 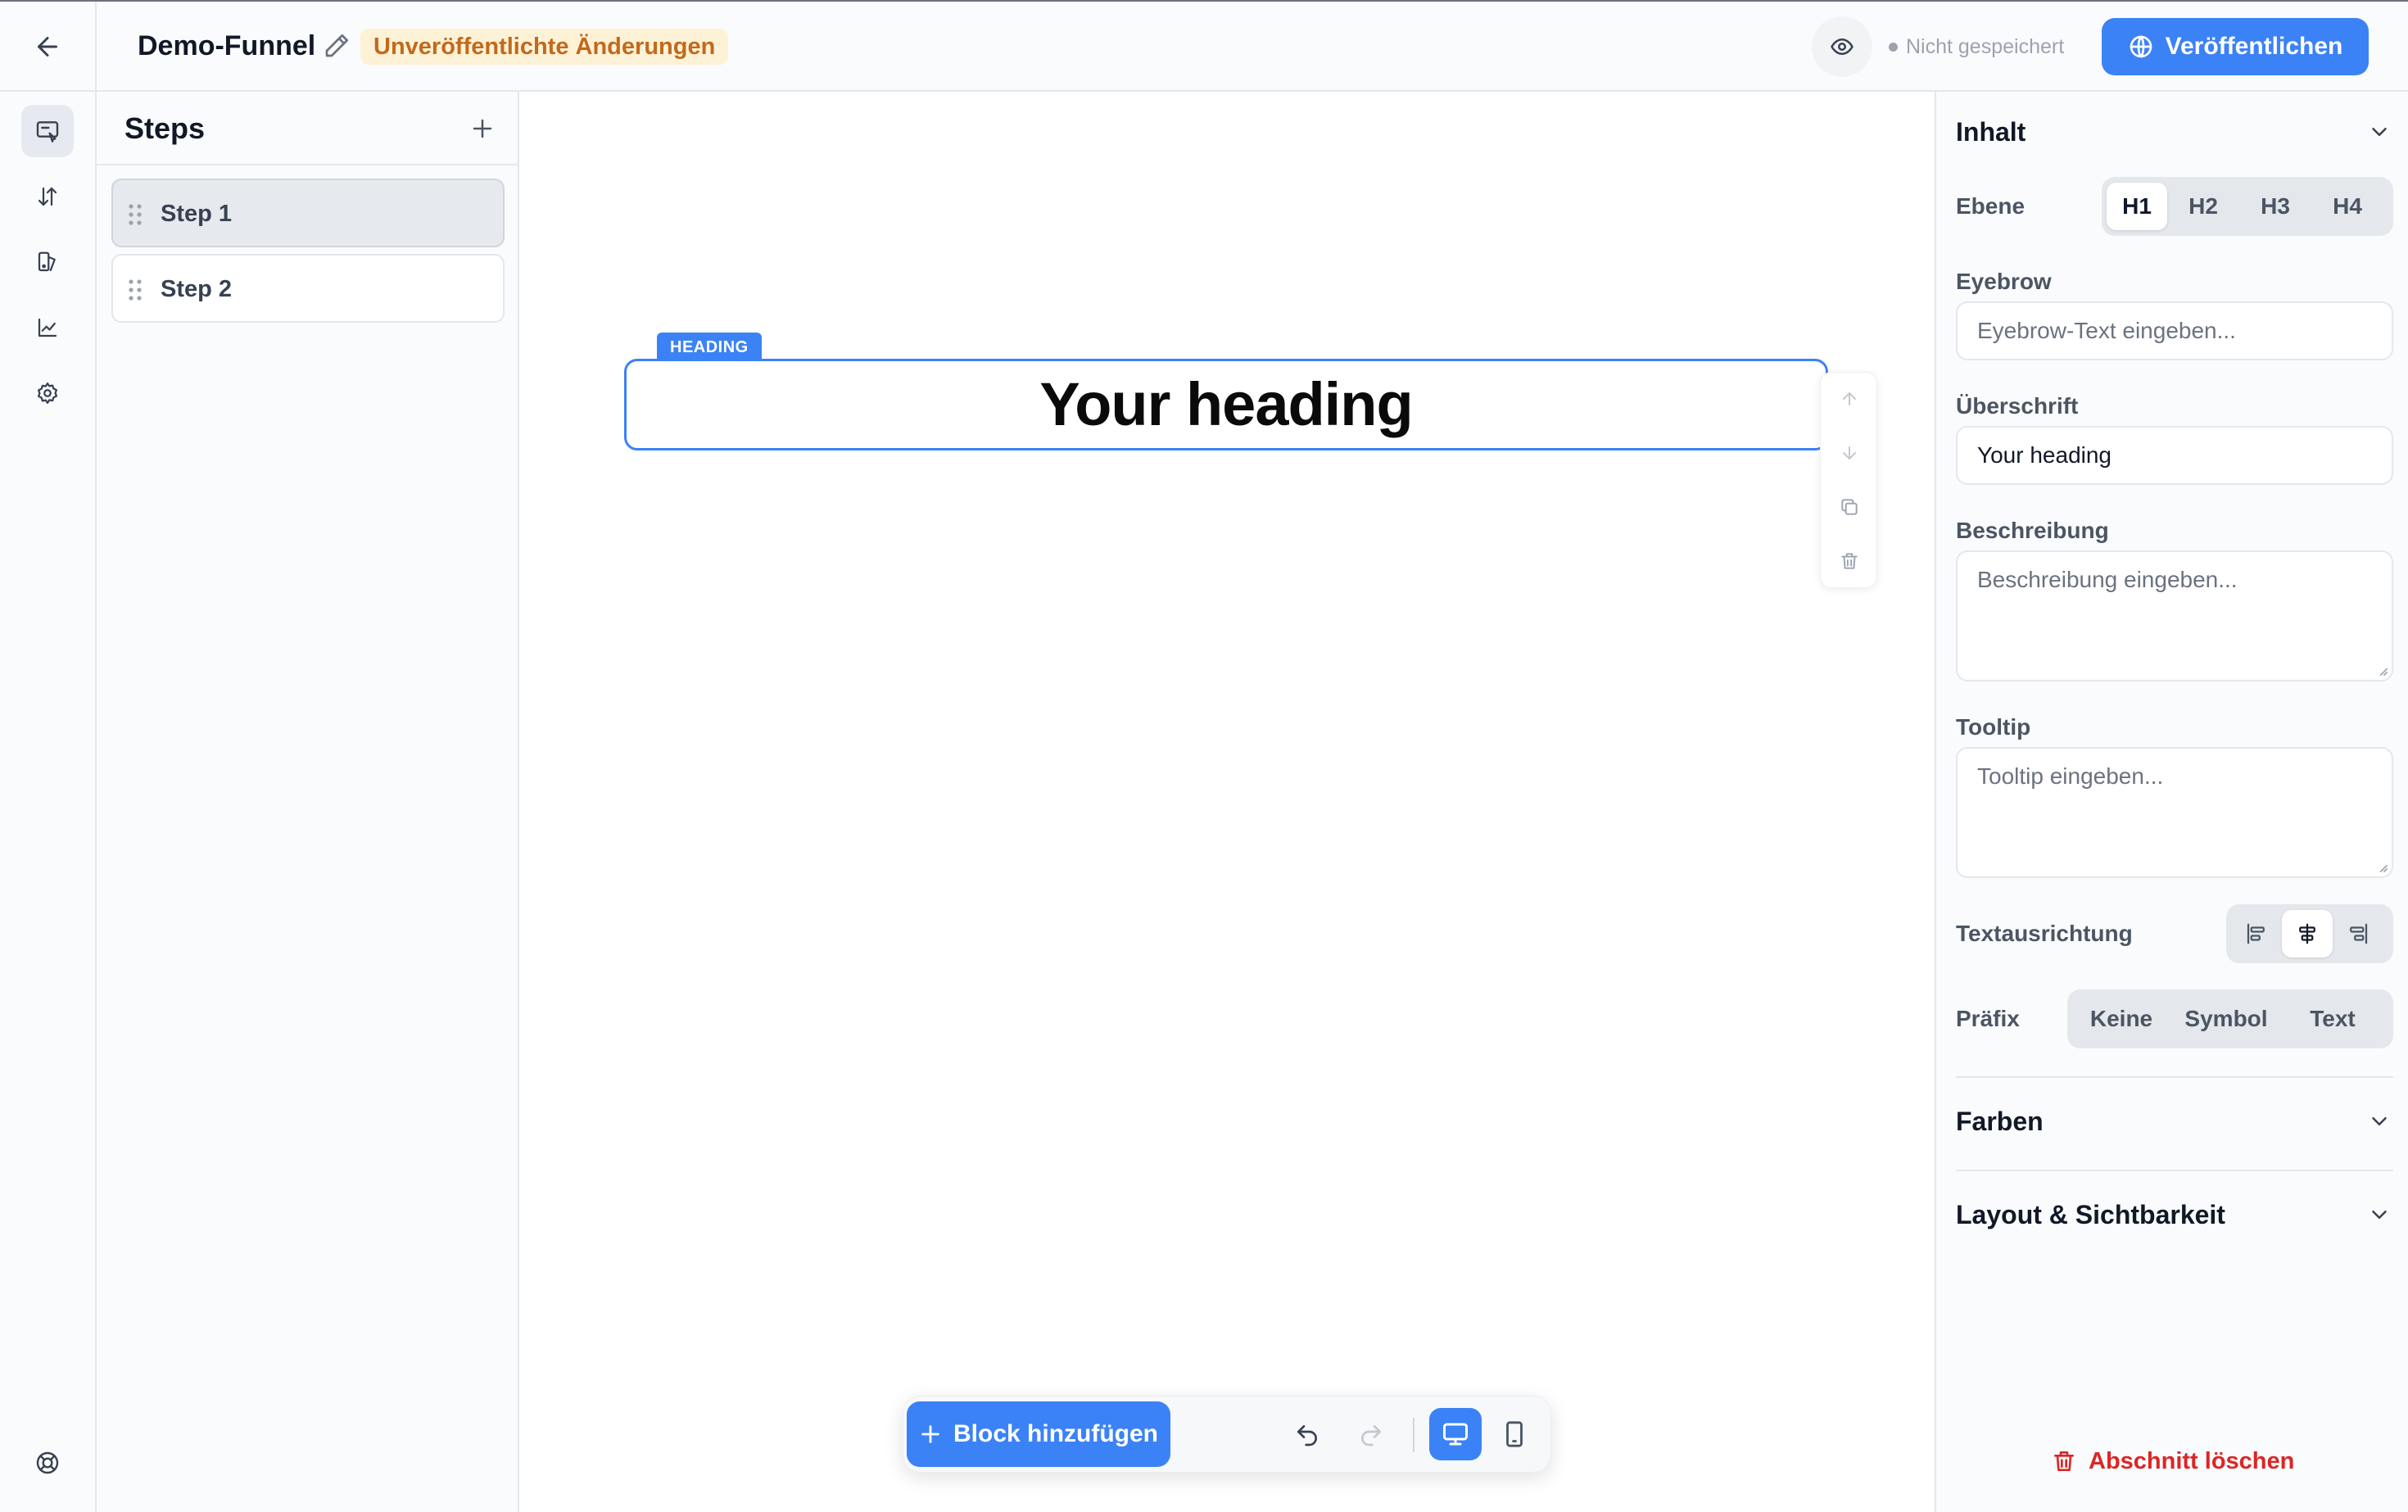 I want to click on block-type-tag: HEADING, so click(x=709, y=347).